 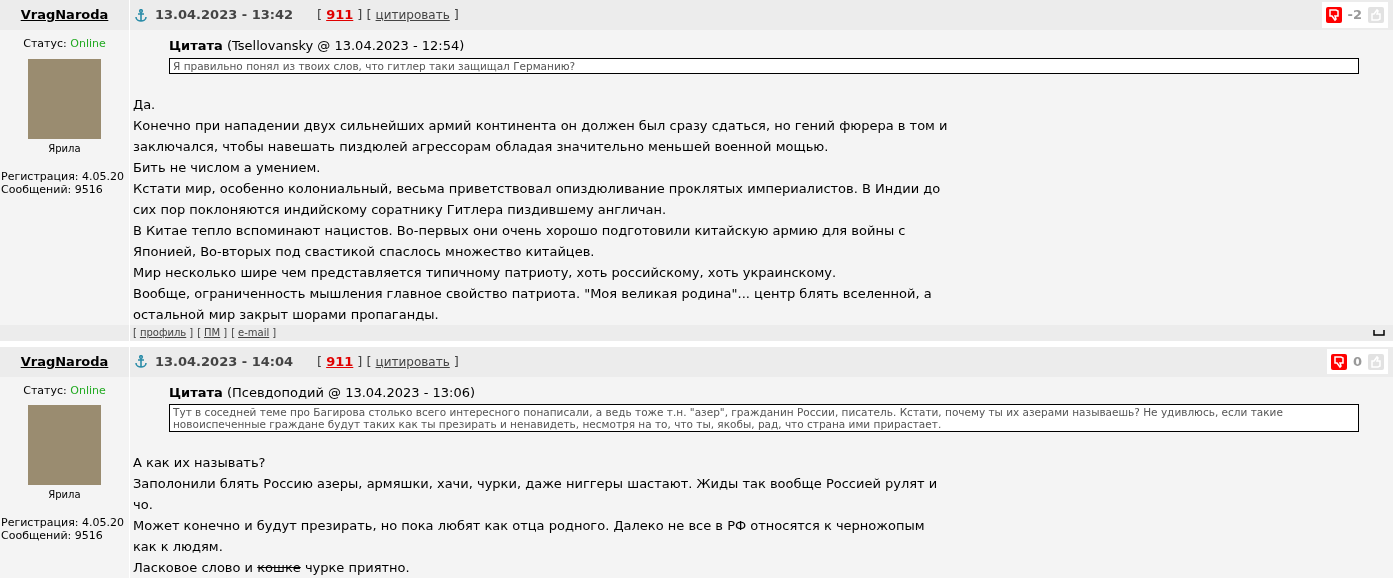 What do you see at coordinates (143, 505) in the screenshot?
I see `post-text-line: чо.` at bounding box center [143, 505].